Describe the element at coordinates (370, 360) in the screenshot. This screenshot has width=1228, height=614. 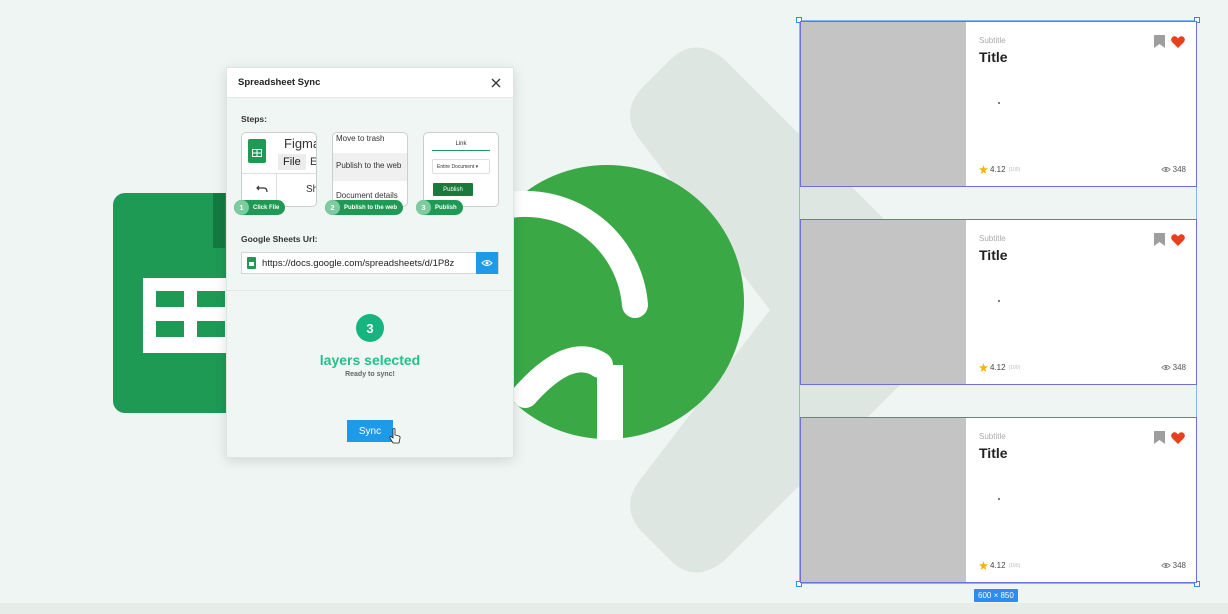
I see `layers-selected-text: layers selected` at that location.